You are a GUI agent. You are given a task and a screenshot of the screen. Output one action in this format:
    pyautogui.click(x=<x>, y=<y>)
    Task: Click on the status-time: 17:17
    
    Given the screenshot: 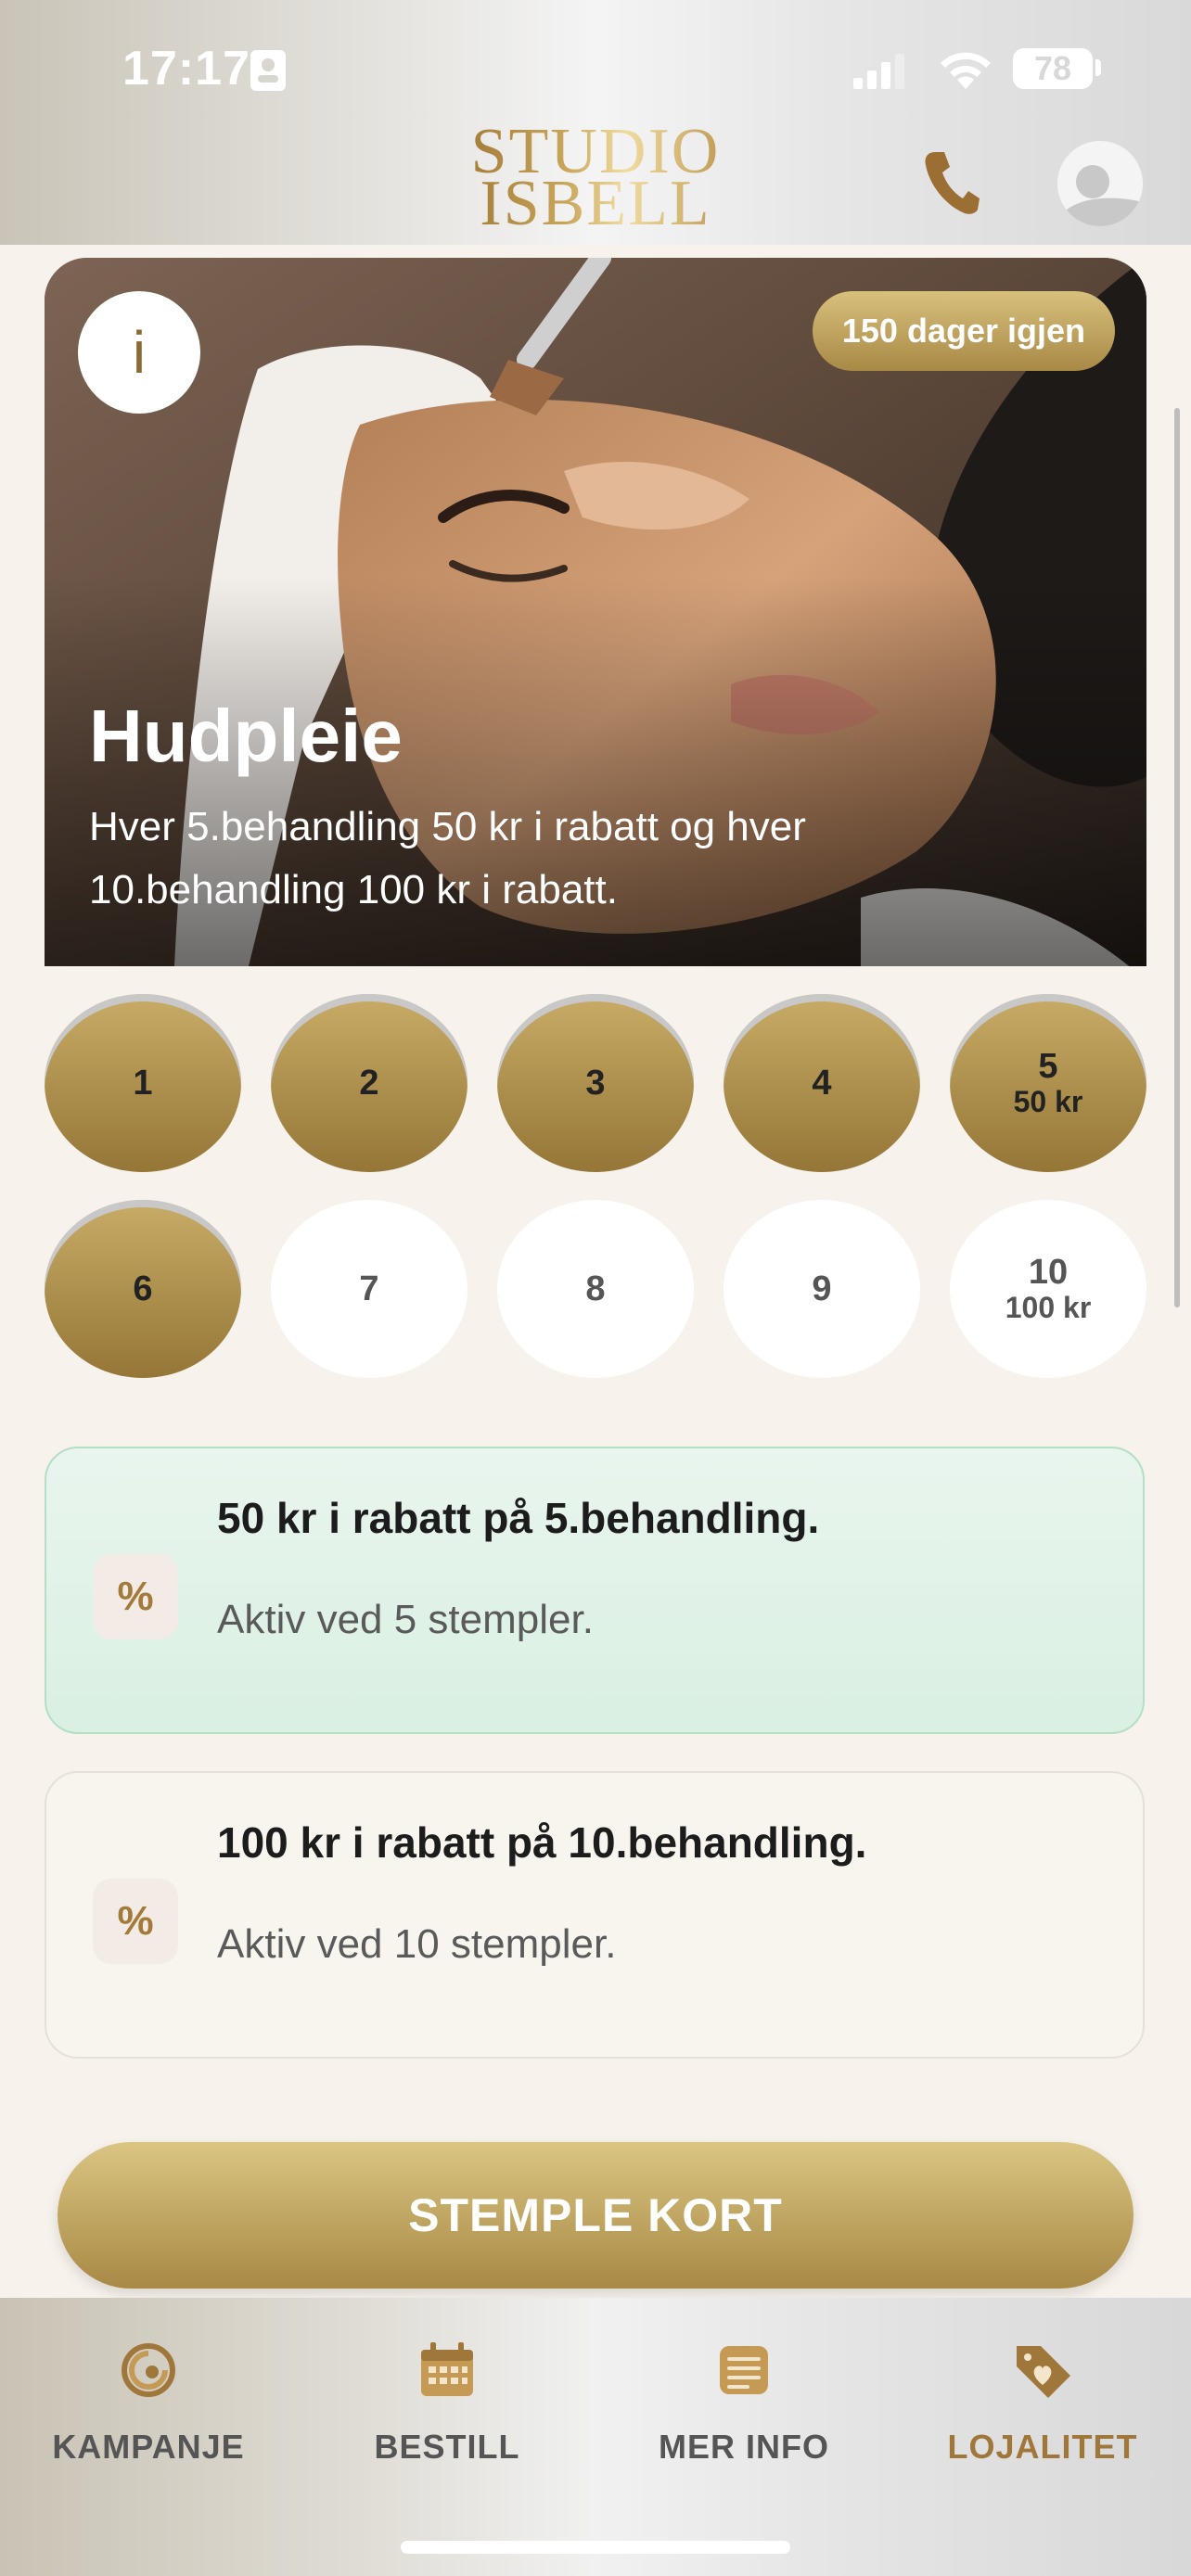 What is the action you would take?
    pyautogui.click(x=186, y=69)
    